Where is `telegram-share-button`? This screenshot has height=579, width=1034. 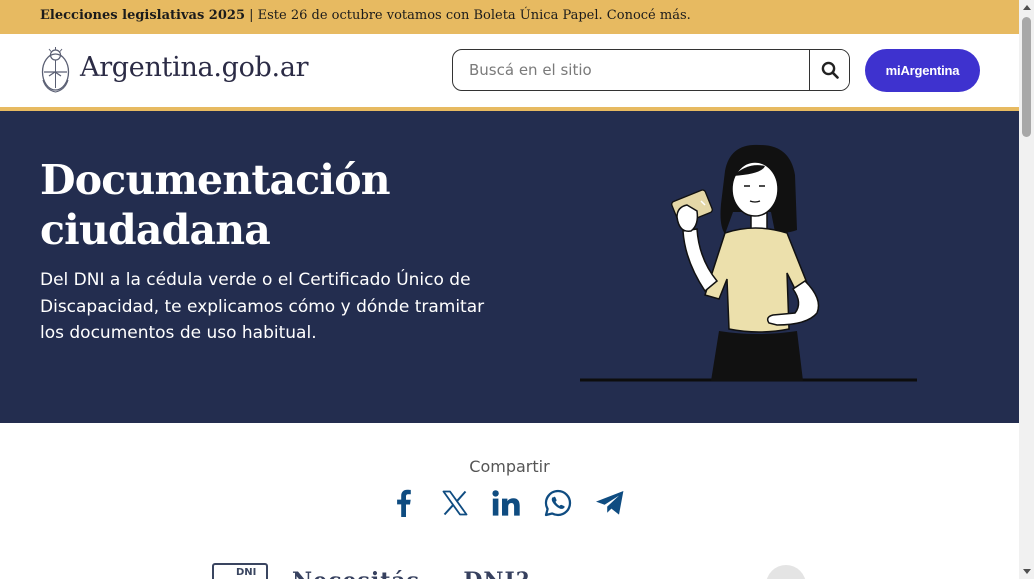 telegram-share-button is located at coordinates (610, 503).